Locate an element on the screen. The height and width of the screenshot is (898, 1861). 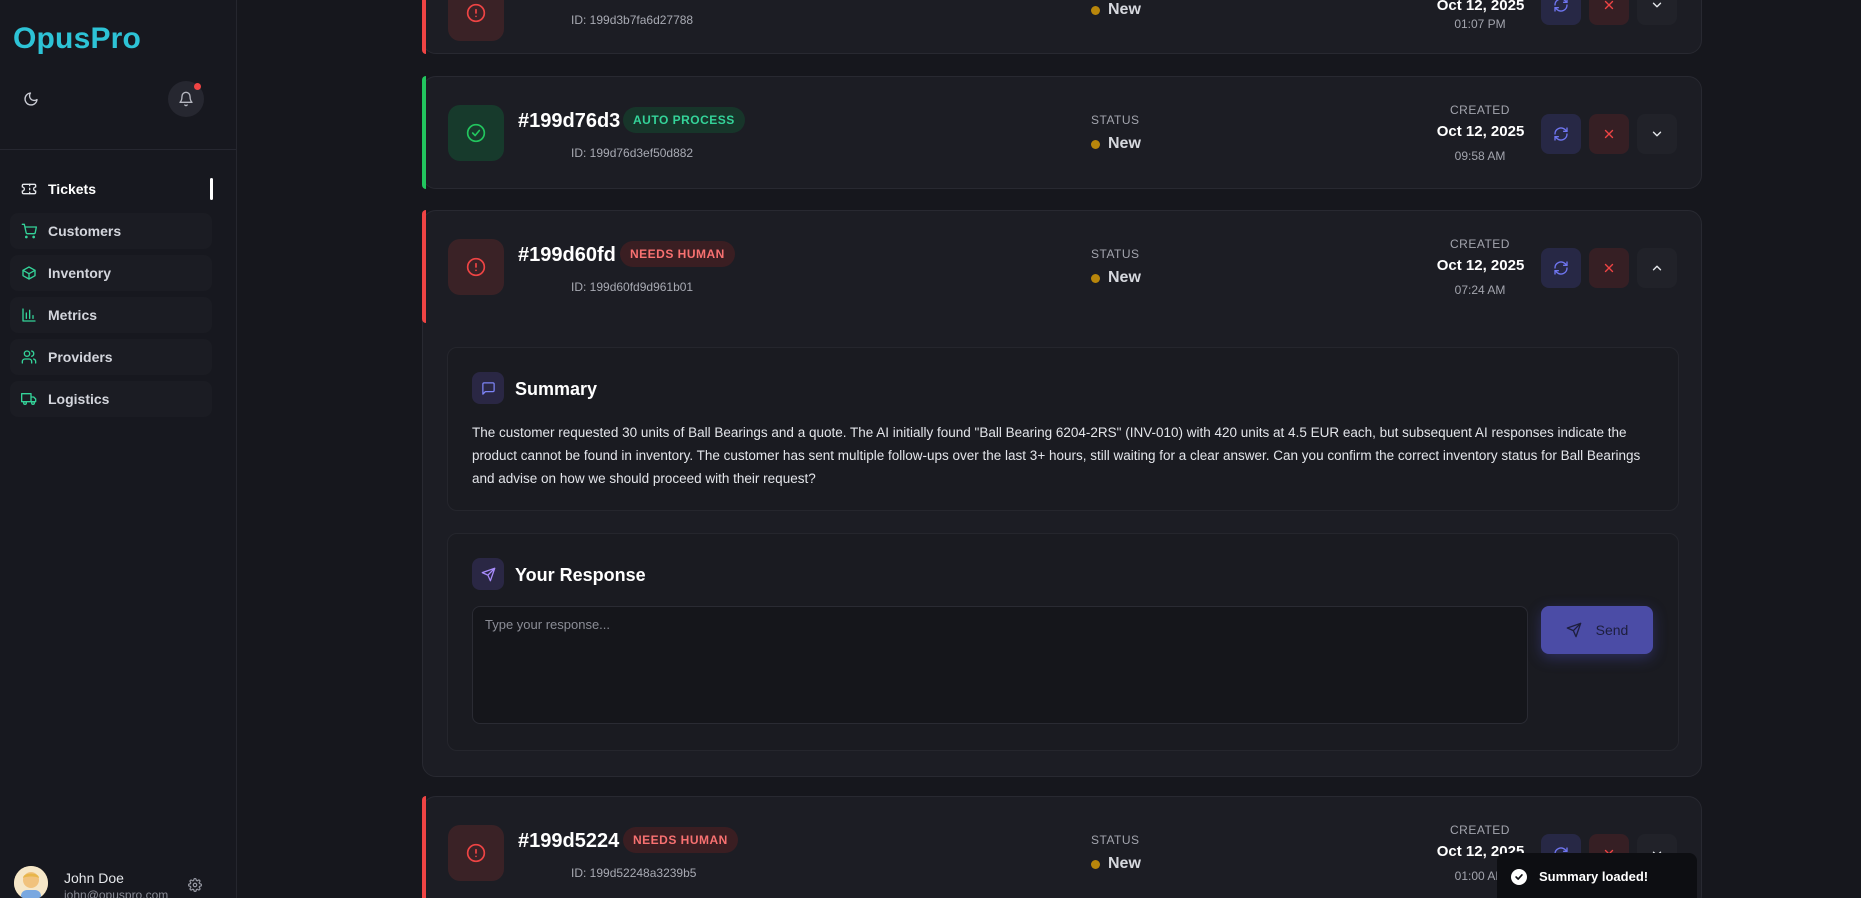
created-time: 01:07 PM is located at coordinates (1480, 24).